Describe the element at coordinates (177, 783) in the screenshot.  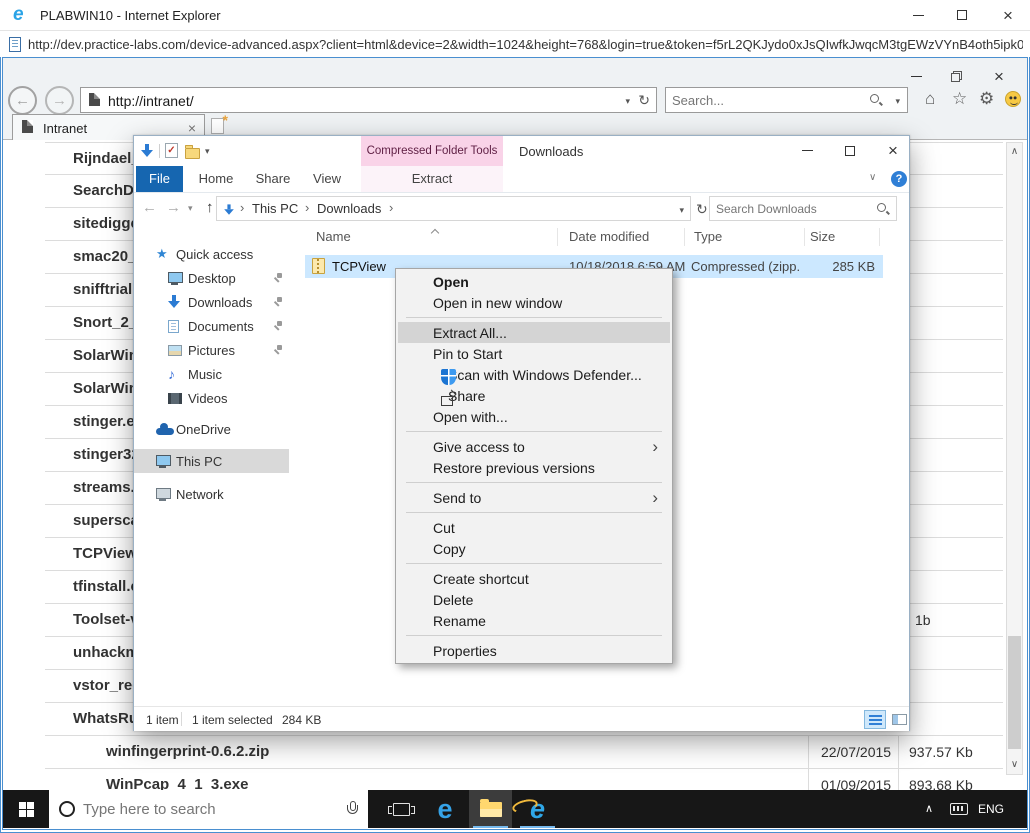
I see `file-link: WinPcap_4_1_3.exe` at that location.